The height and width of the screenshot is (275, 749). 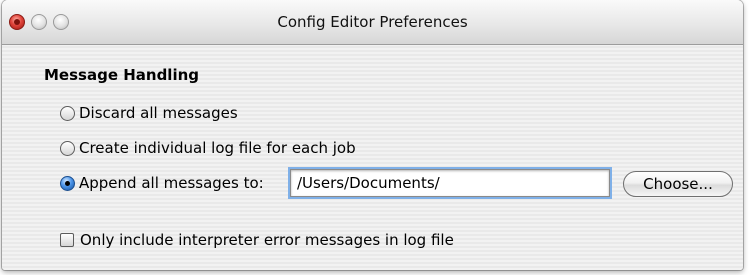 I want to click on radio-label: Discard all messages, so click(x=158, y=113).